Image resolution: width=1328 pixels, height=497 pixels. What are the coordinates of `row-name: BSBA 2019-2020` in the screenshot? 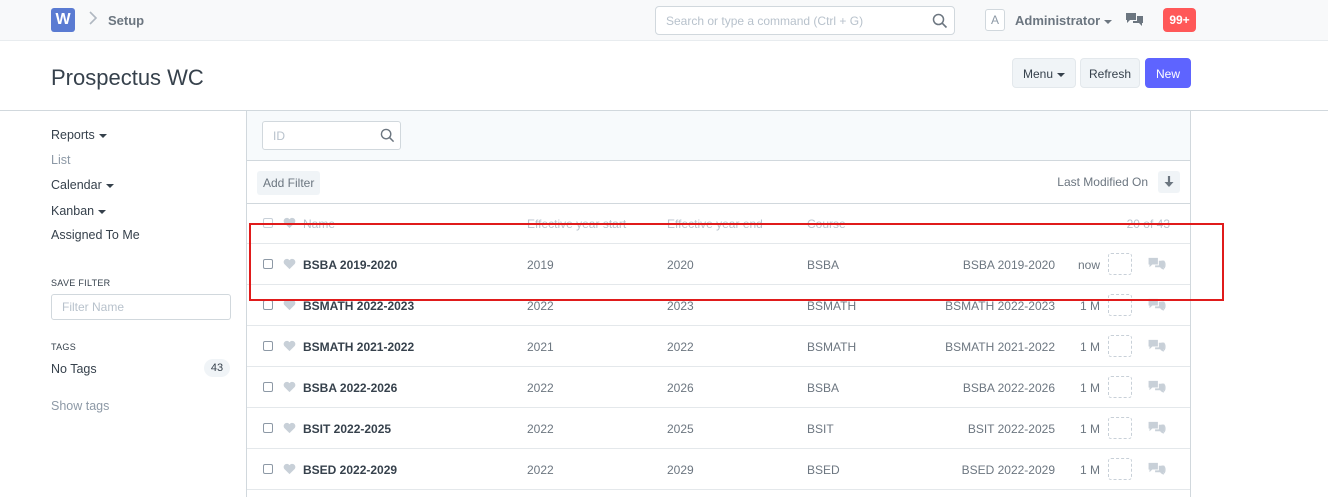 It's located at (350, 265).